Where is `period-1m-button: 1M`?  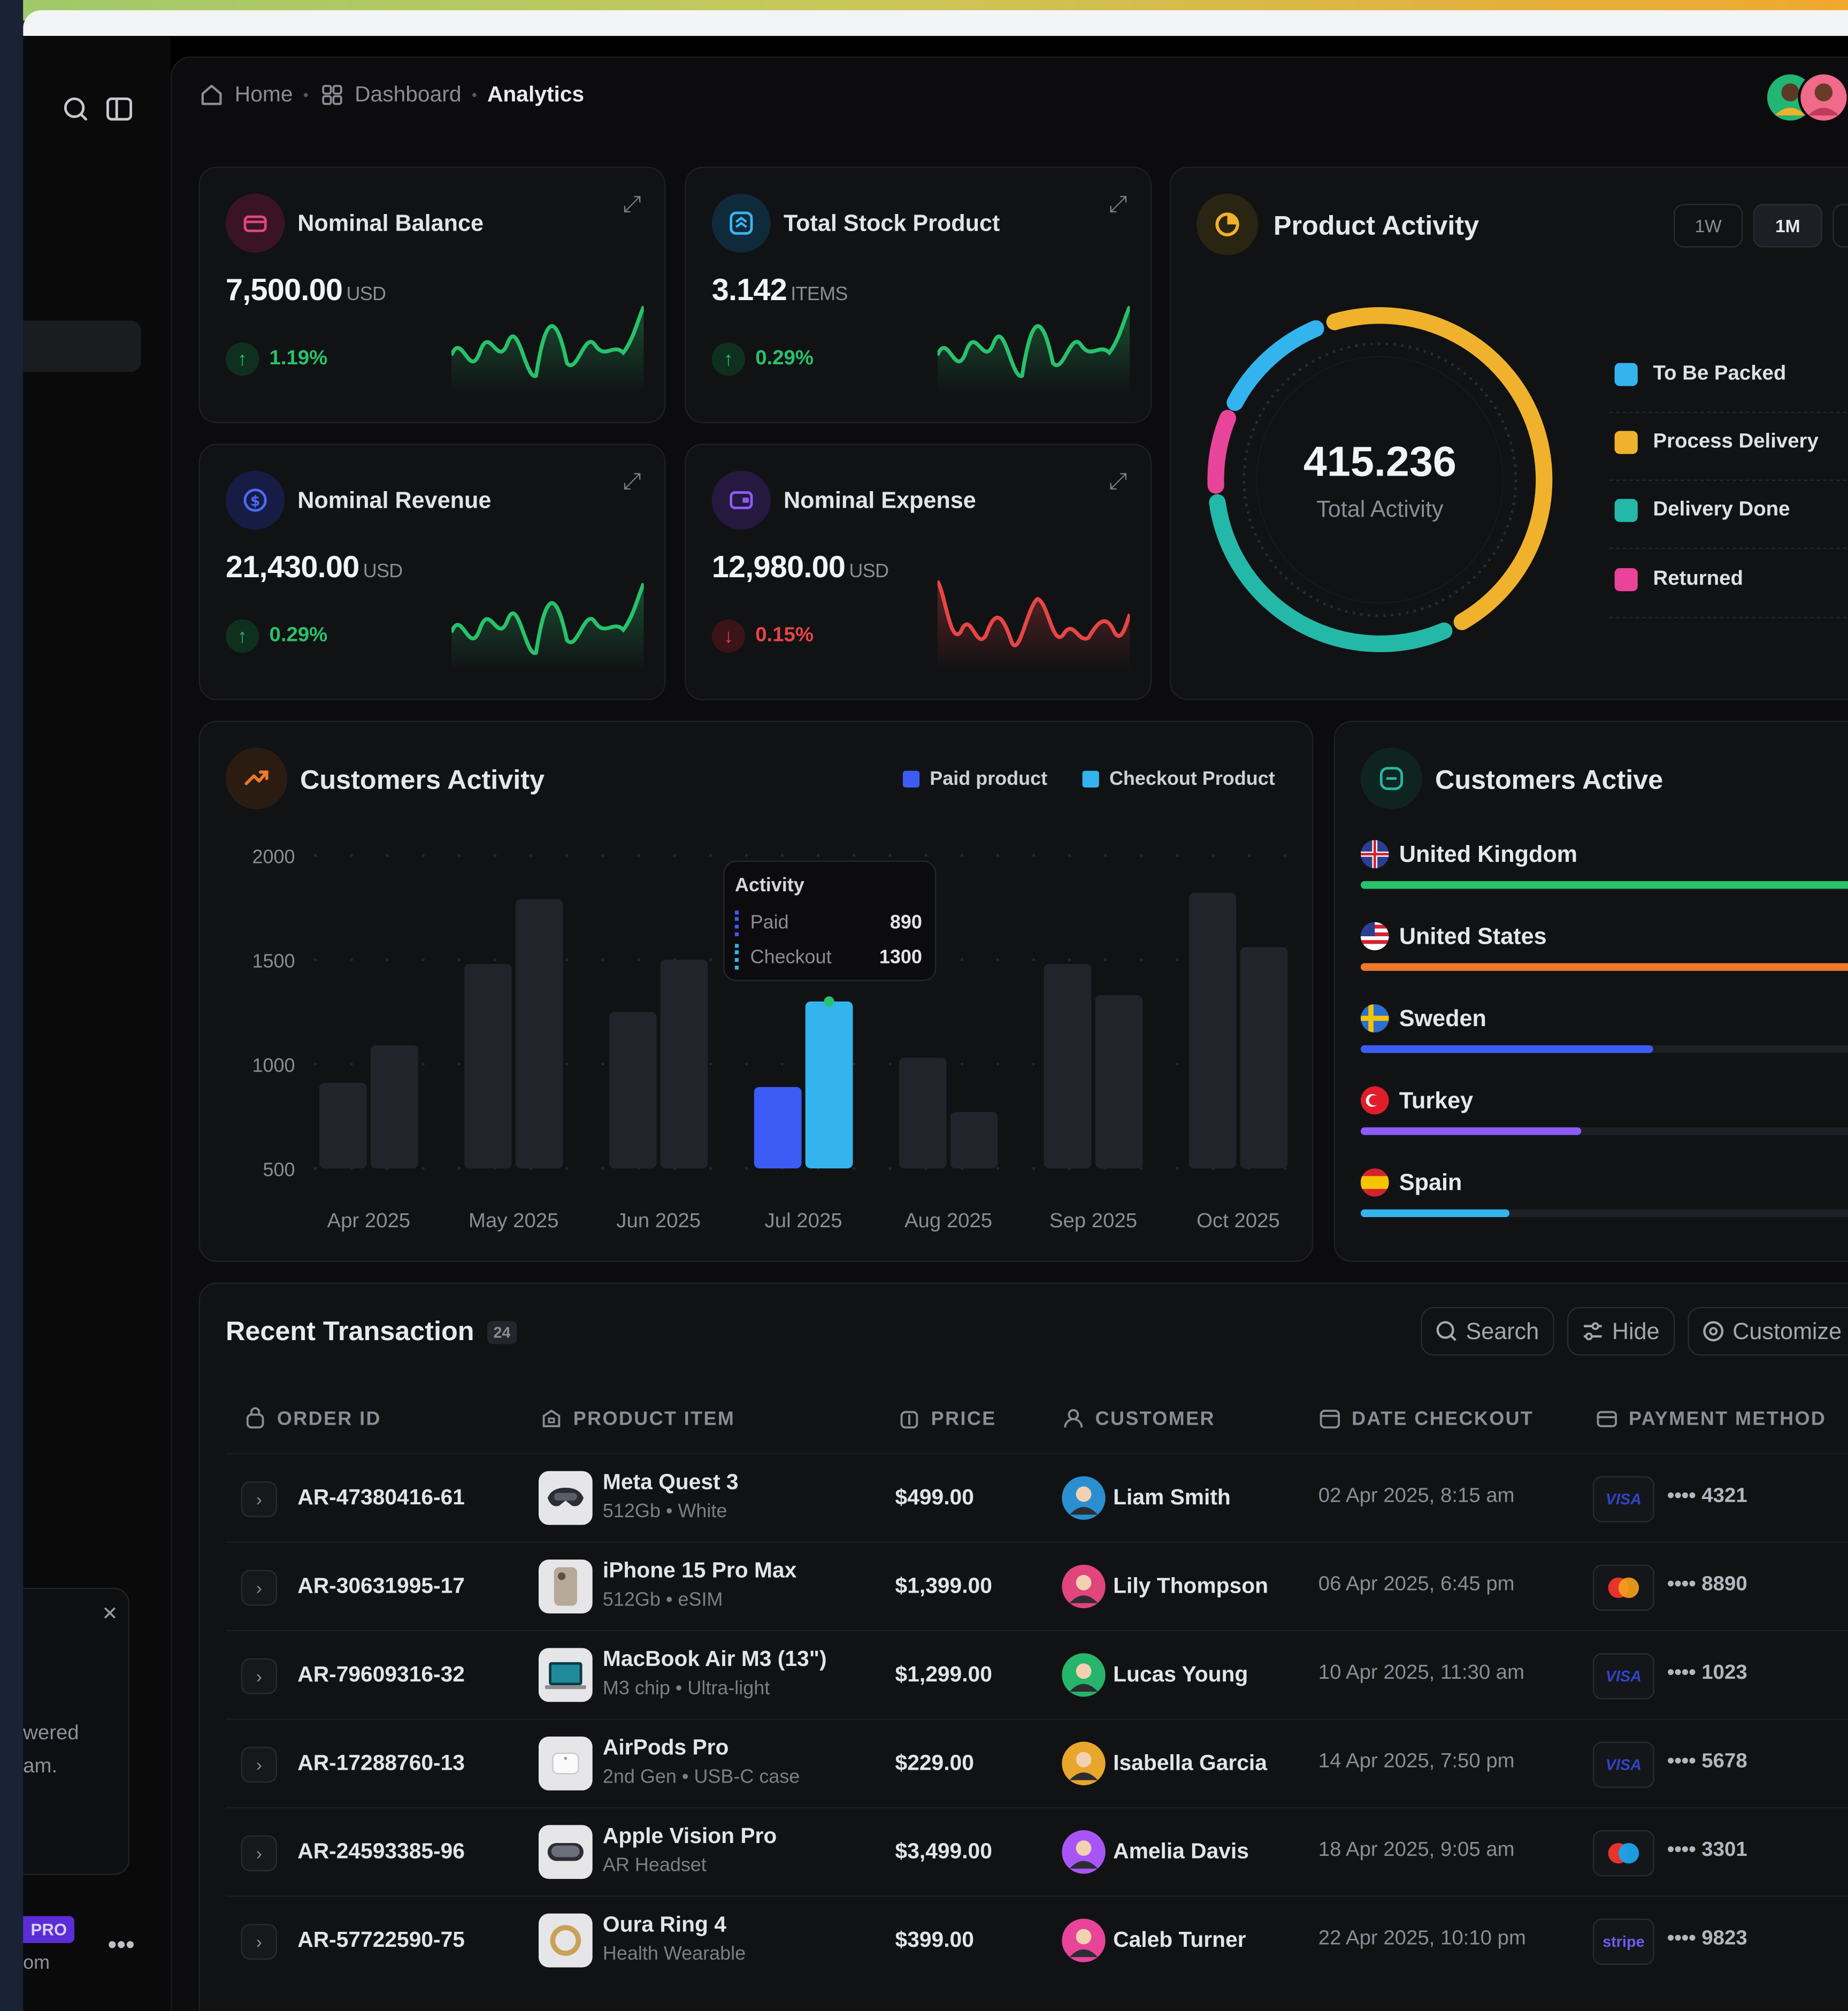
period-1m-button: 1M is located at coordinates (1788, 226).